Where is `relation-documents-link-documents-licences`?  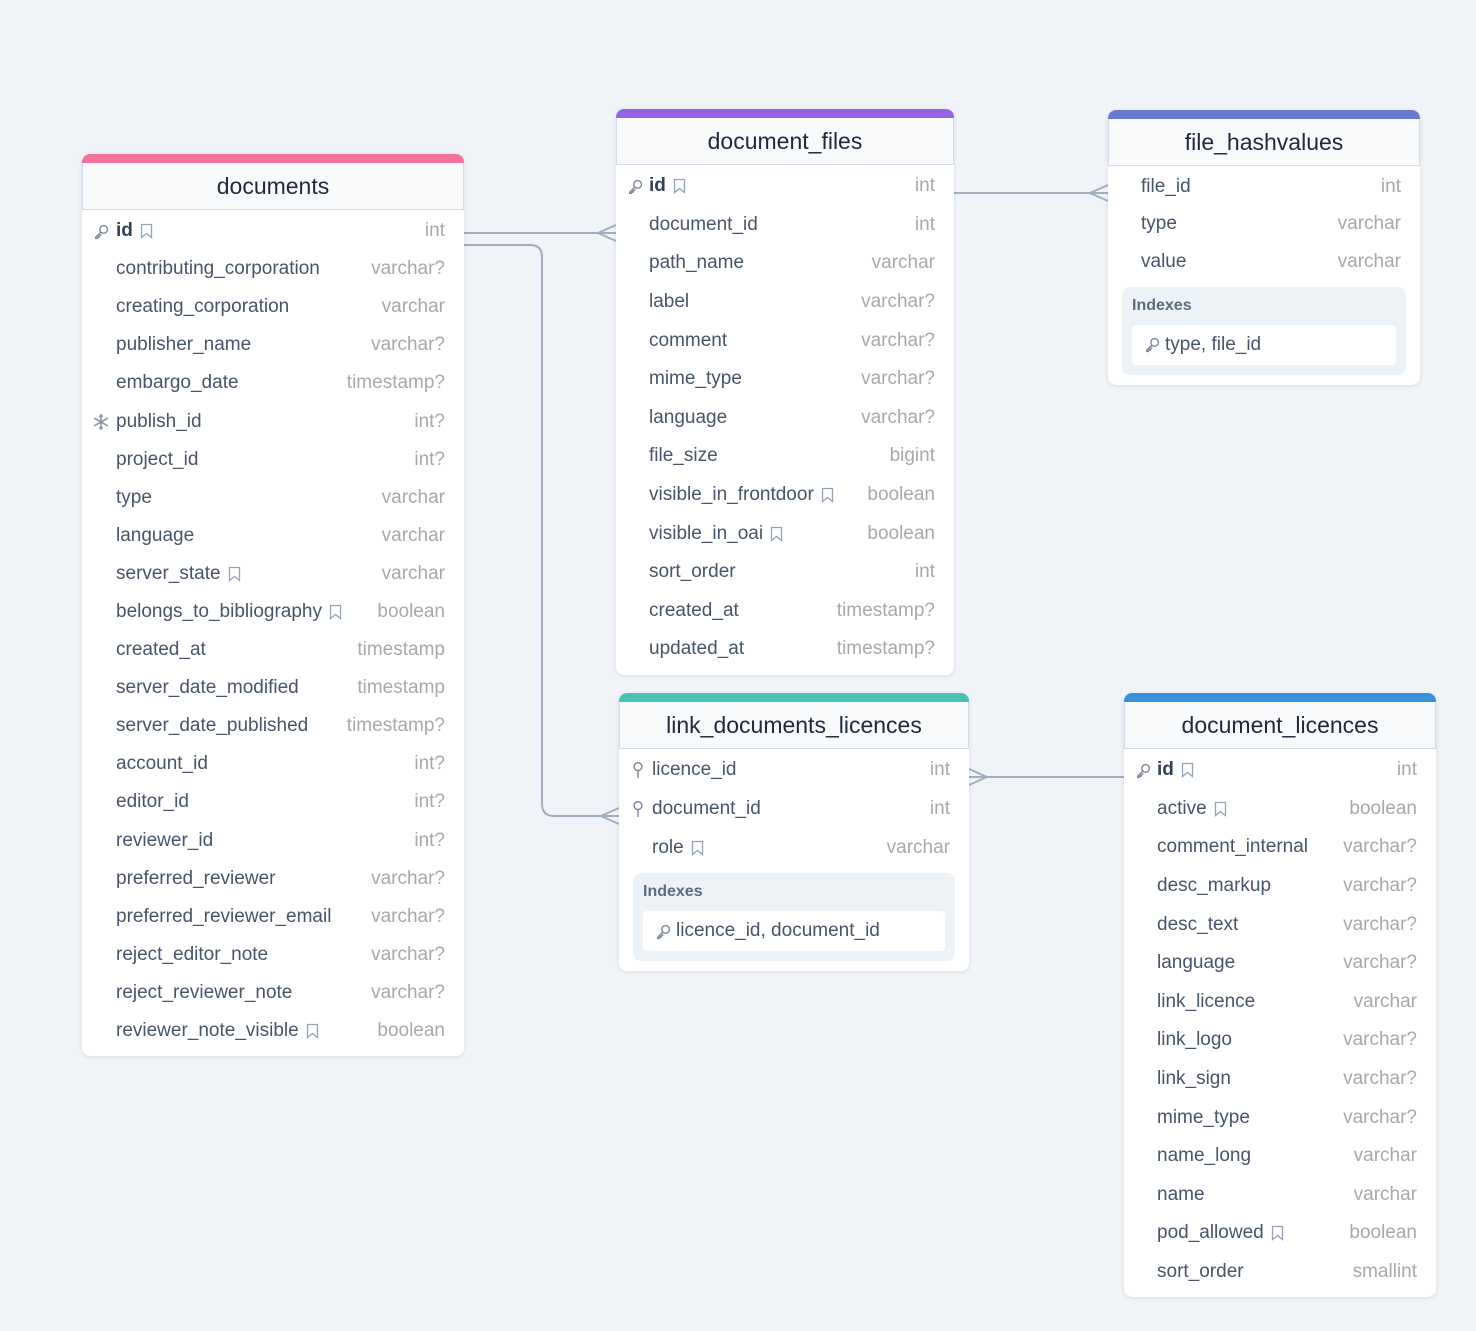
relation-documents-link-documents-licences is located at coordinates (541, 530).